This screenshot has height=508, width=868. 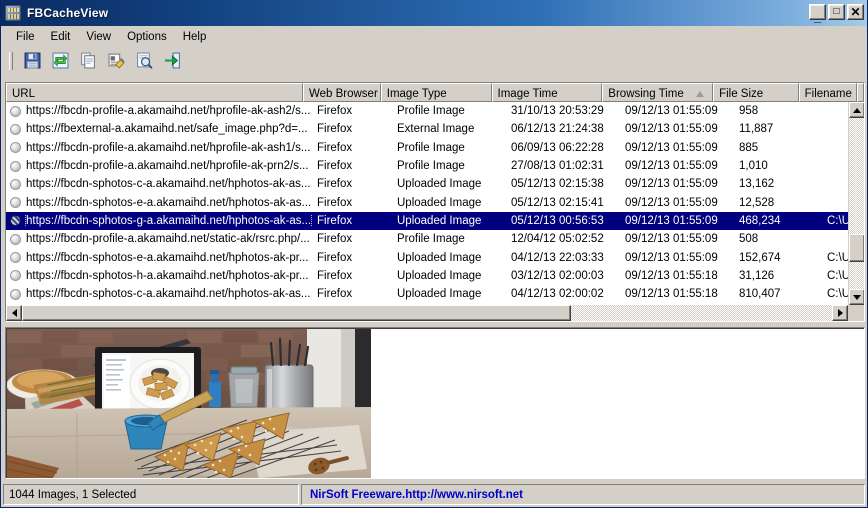 I want to click on horizontal-scrollbar, so click(x=427, y=313).